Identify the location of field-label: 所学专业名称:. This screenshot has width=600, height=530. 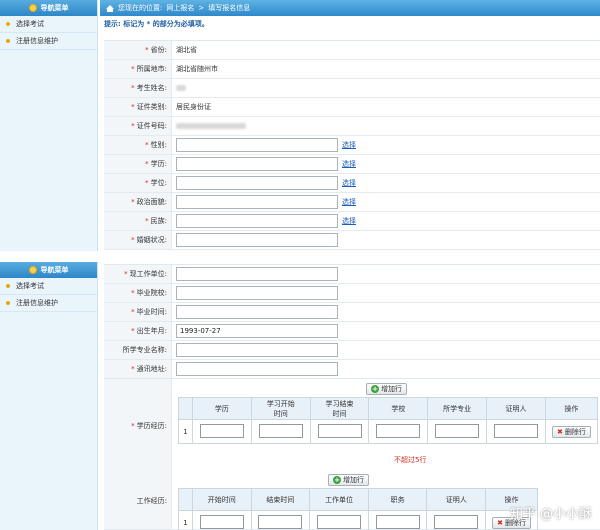
(138, 350).